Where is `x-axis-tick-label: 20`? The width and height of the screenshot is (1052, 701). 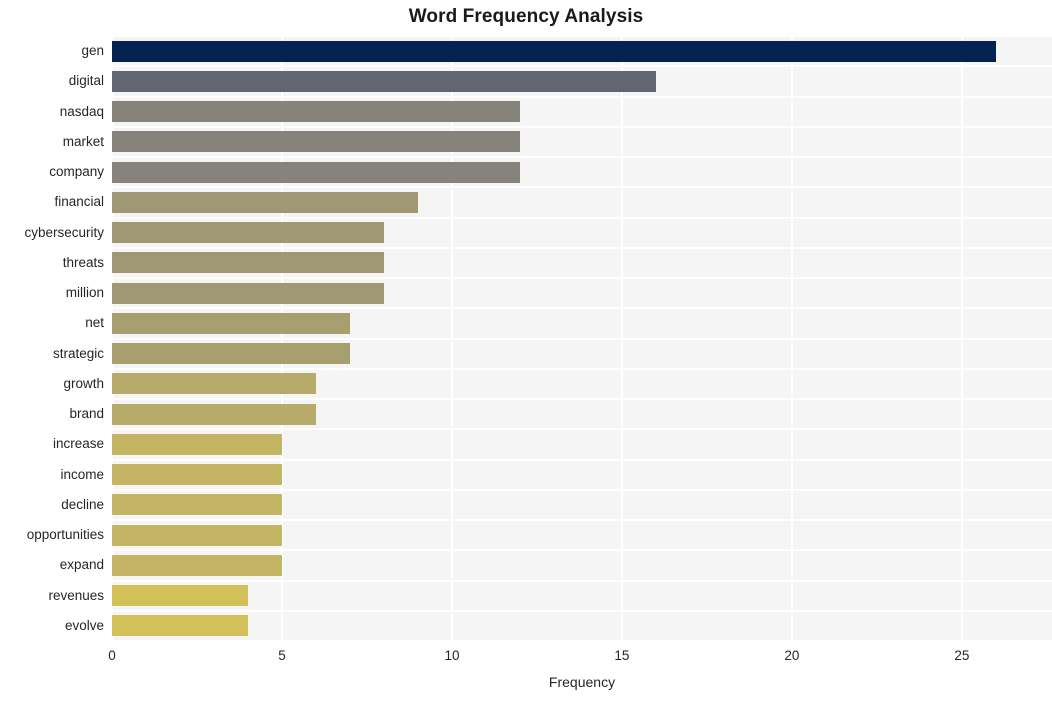
x-axis-tick-label: 20 is located at coordinates (792, 655).